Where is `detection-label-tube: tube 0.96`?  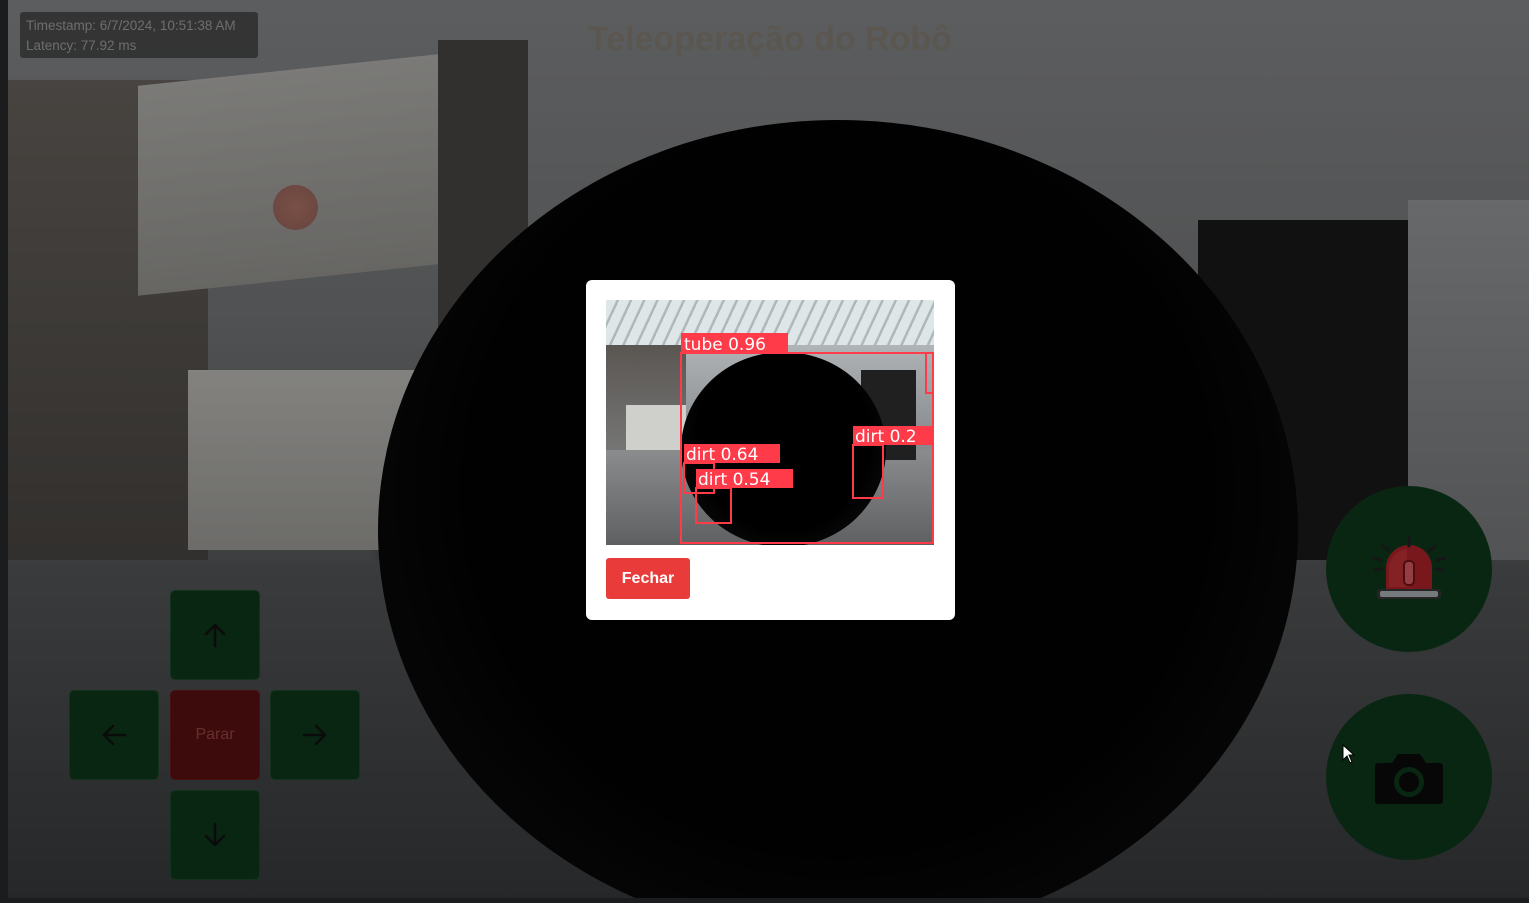 detection-label-tube: tube 0.96 is located at coordinates (725, 345).